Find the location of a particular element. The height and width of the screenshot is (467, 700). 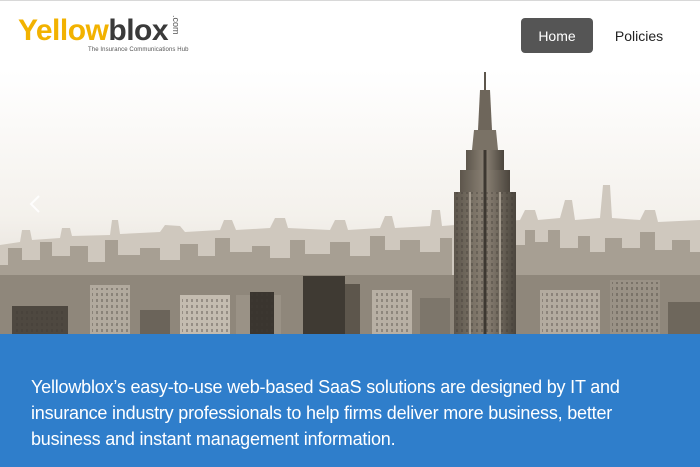

logo-wordmark: Yellowblox is located at coordinates (93, 31).